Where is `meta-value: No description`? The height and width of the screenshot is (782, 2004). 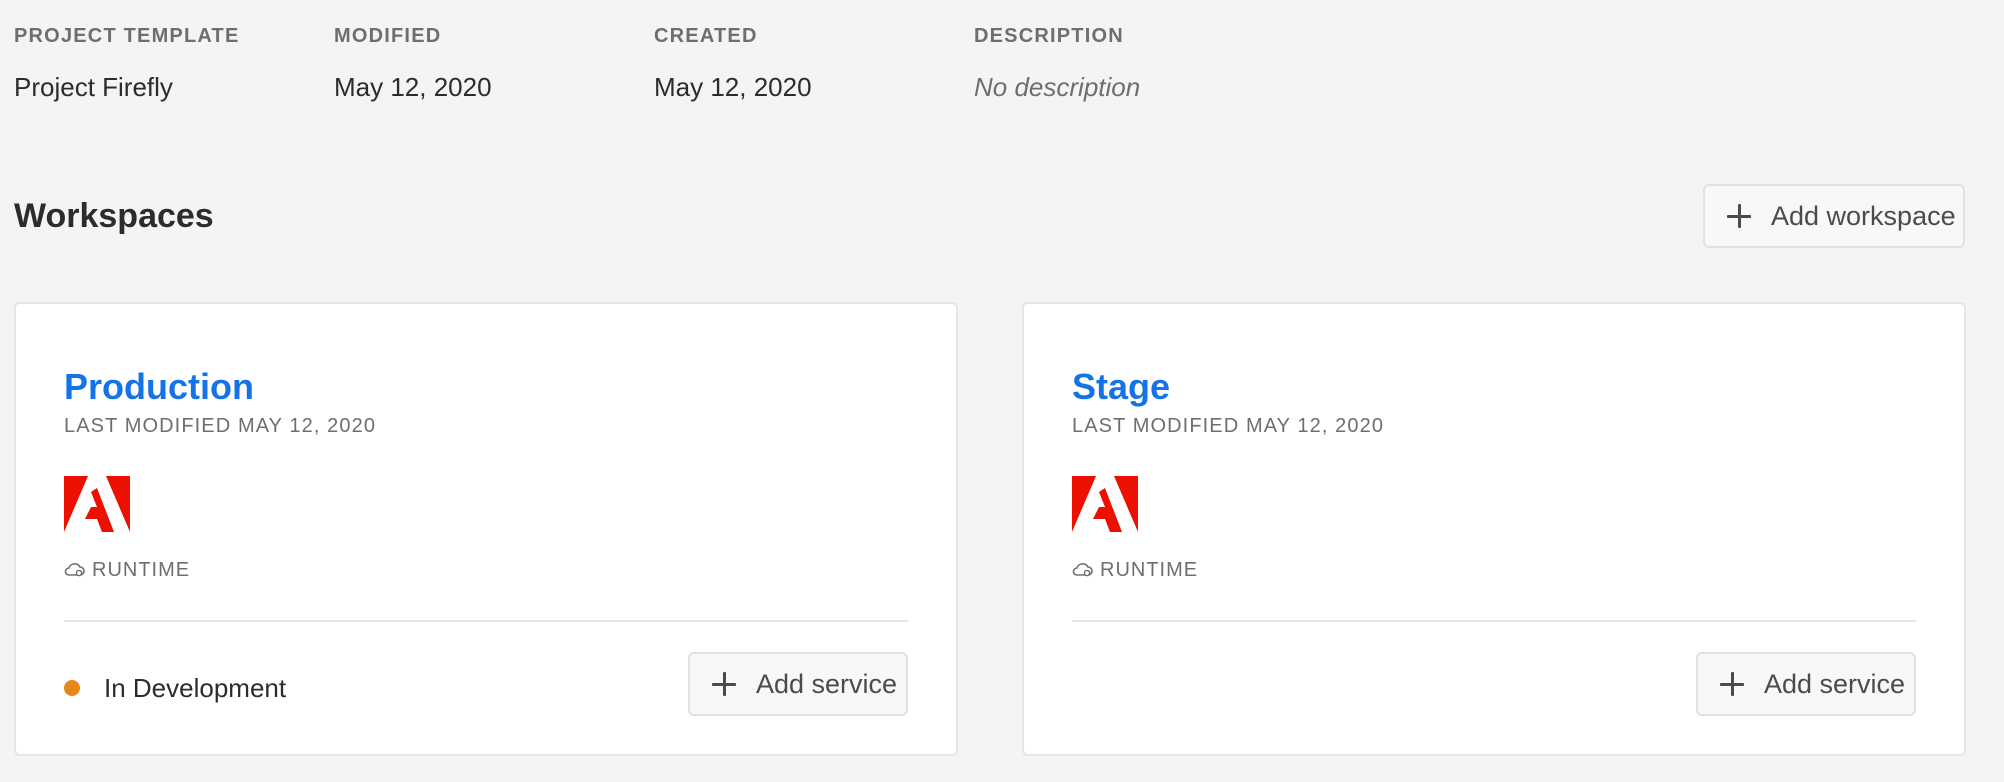 meta-value: No description is located at coordinates (1057, 87).